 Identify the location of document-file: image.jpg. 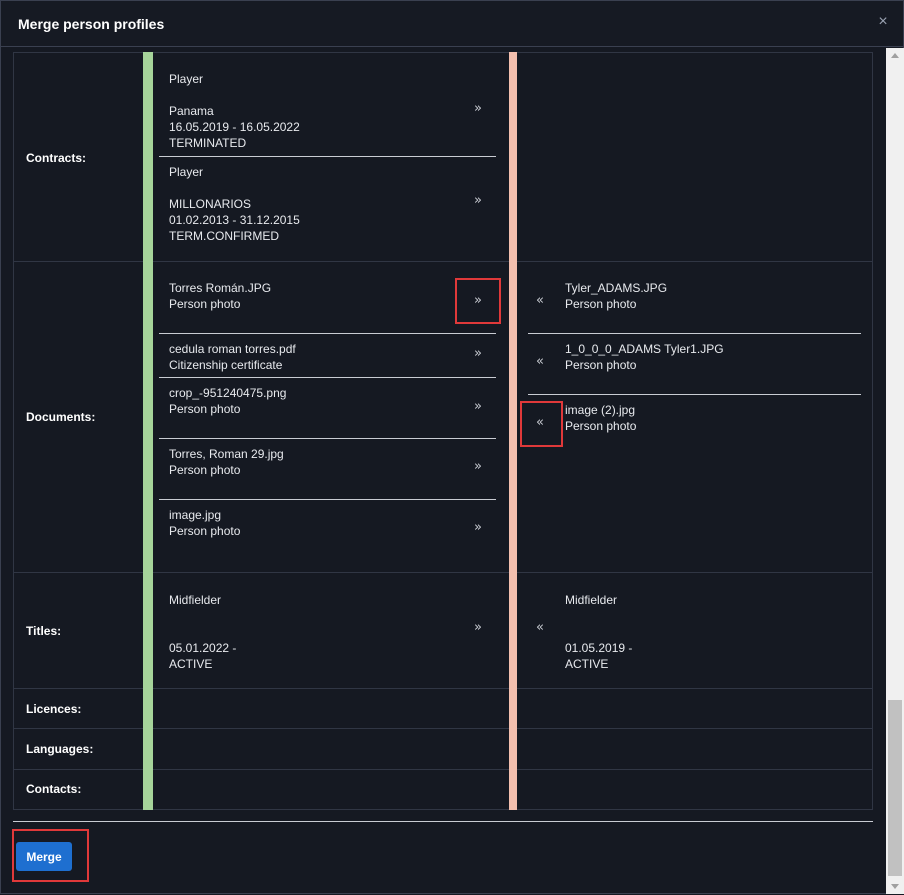
(195, 515).